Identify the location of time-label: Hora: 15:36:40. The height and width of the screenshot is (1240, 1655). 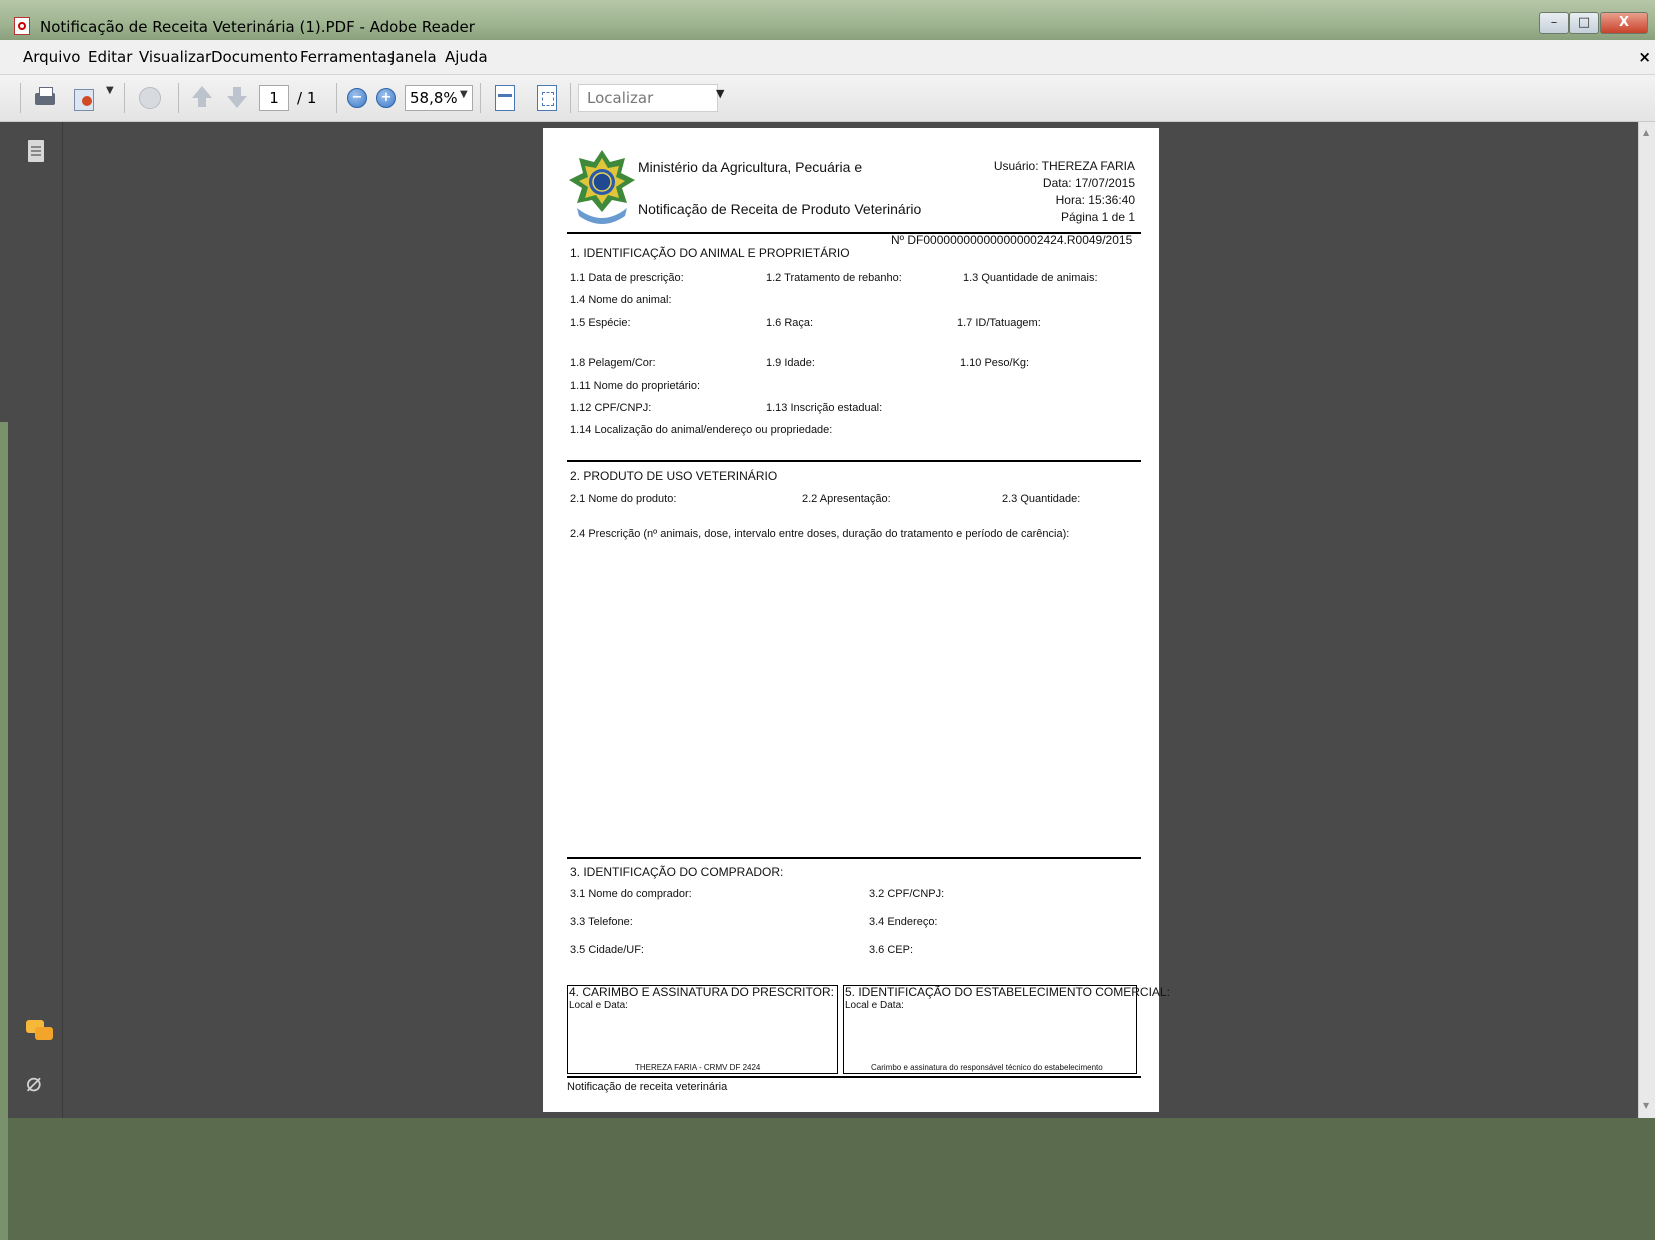
(1095, 200).